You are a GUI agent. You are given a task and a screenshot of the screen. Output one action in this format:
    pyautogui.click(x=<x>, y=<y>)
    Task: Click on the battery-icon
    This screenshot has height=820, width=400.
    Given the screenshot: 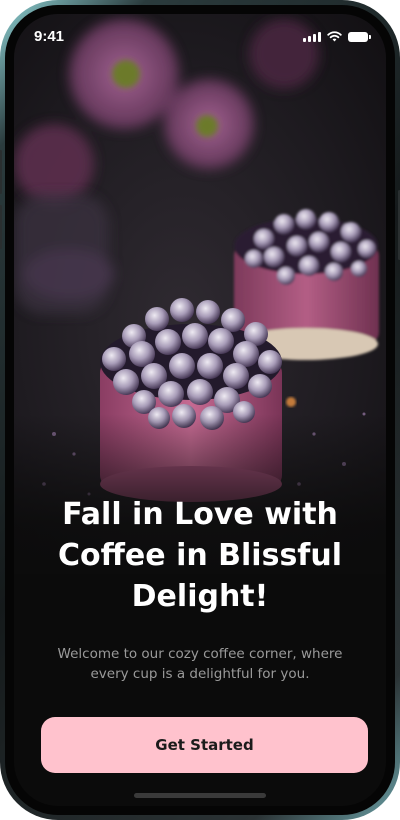 What is the action you would take?
    pyautogui.click(x=359, y=37)
    